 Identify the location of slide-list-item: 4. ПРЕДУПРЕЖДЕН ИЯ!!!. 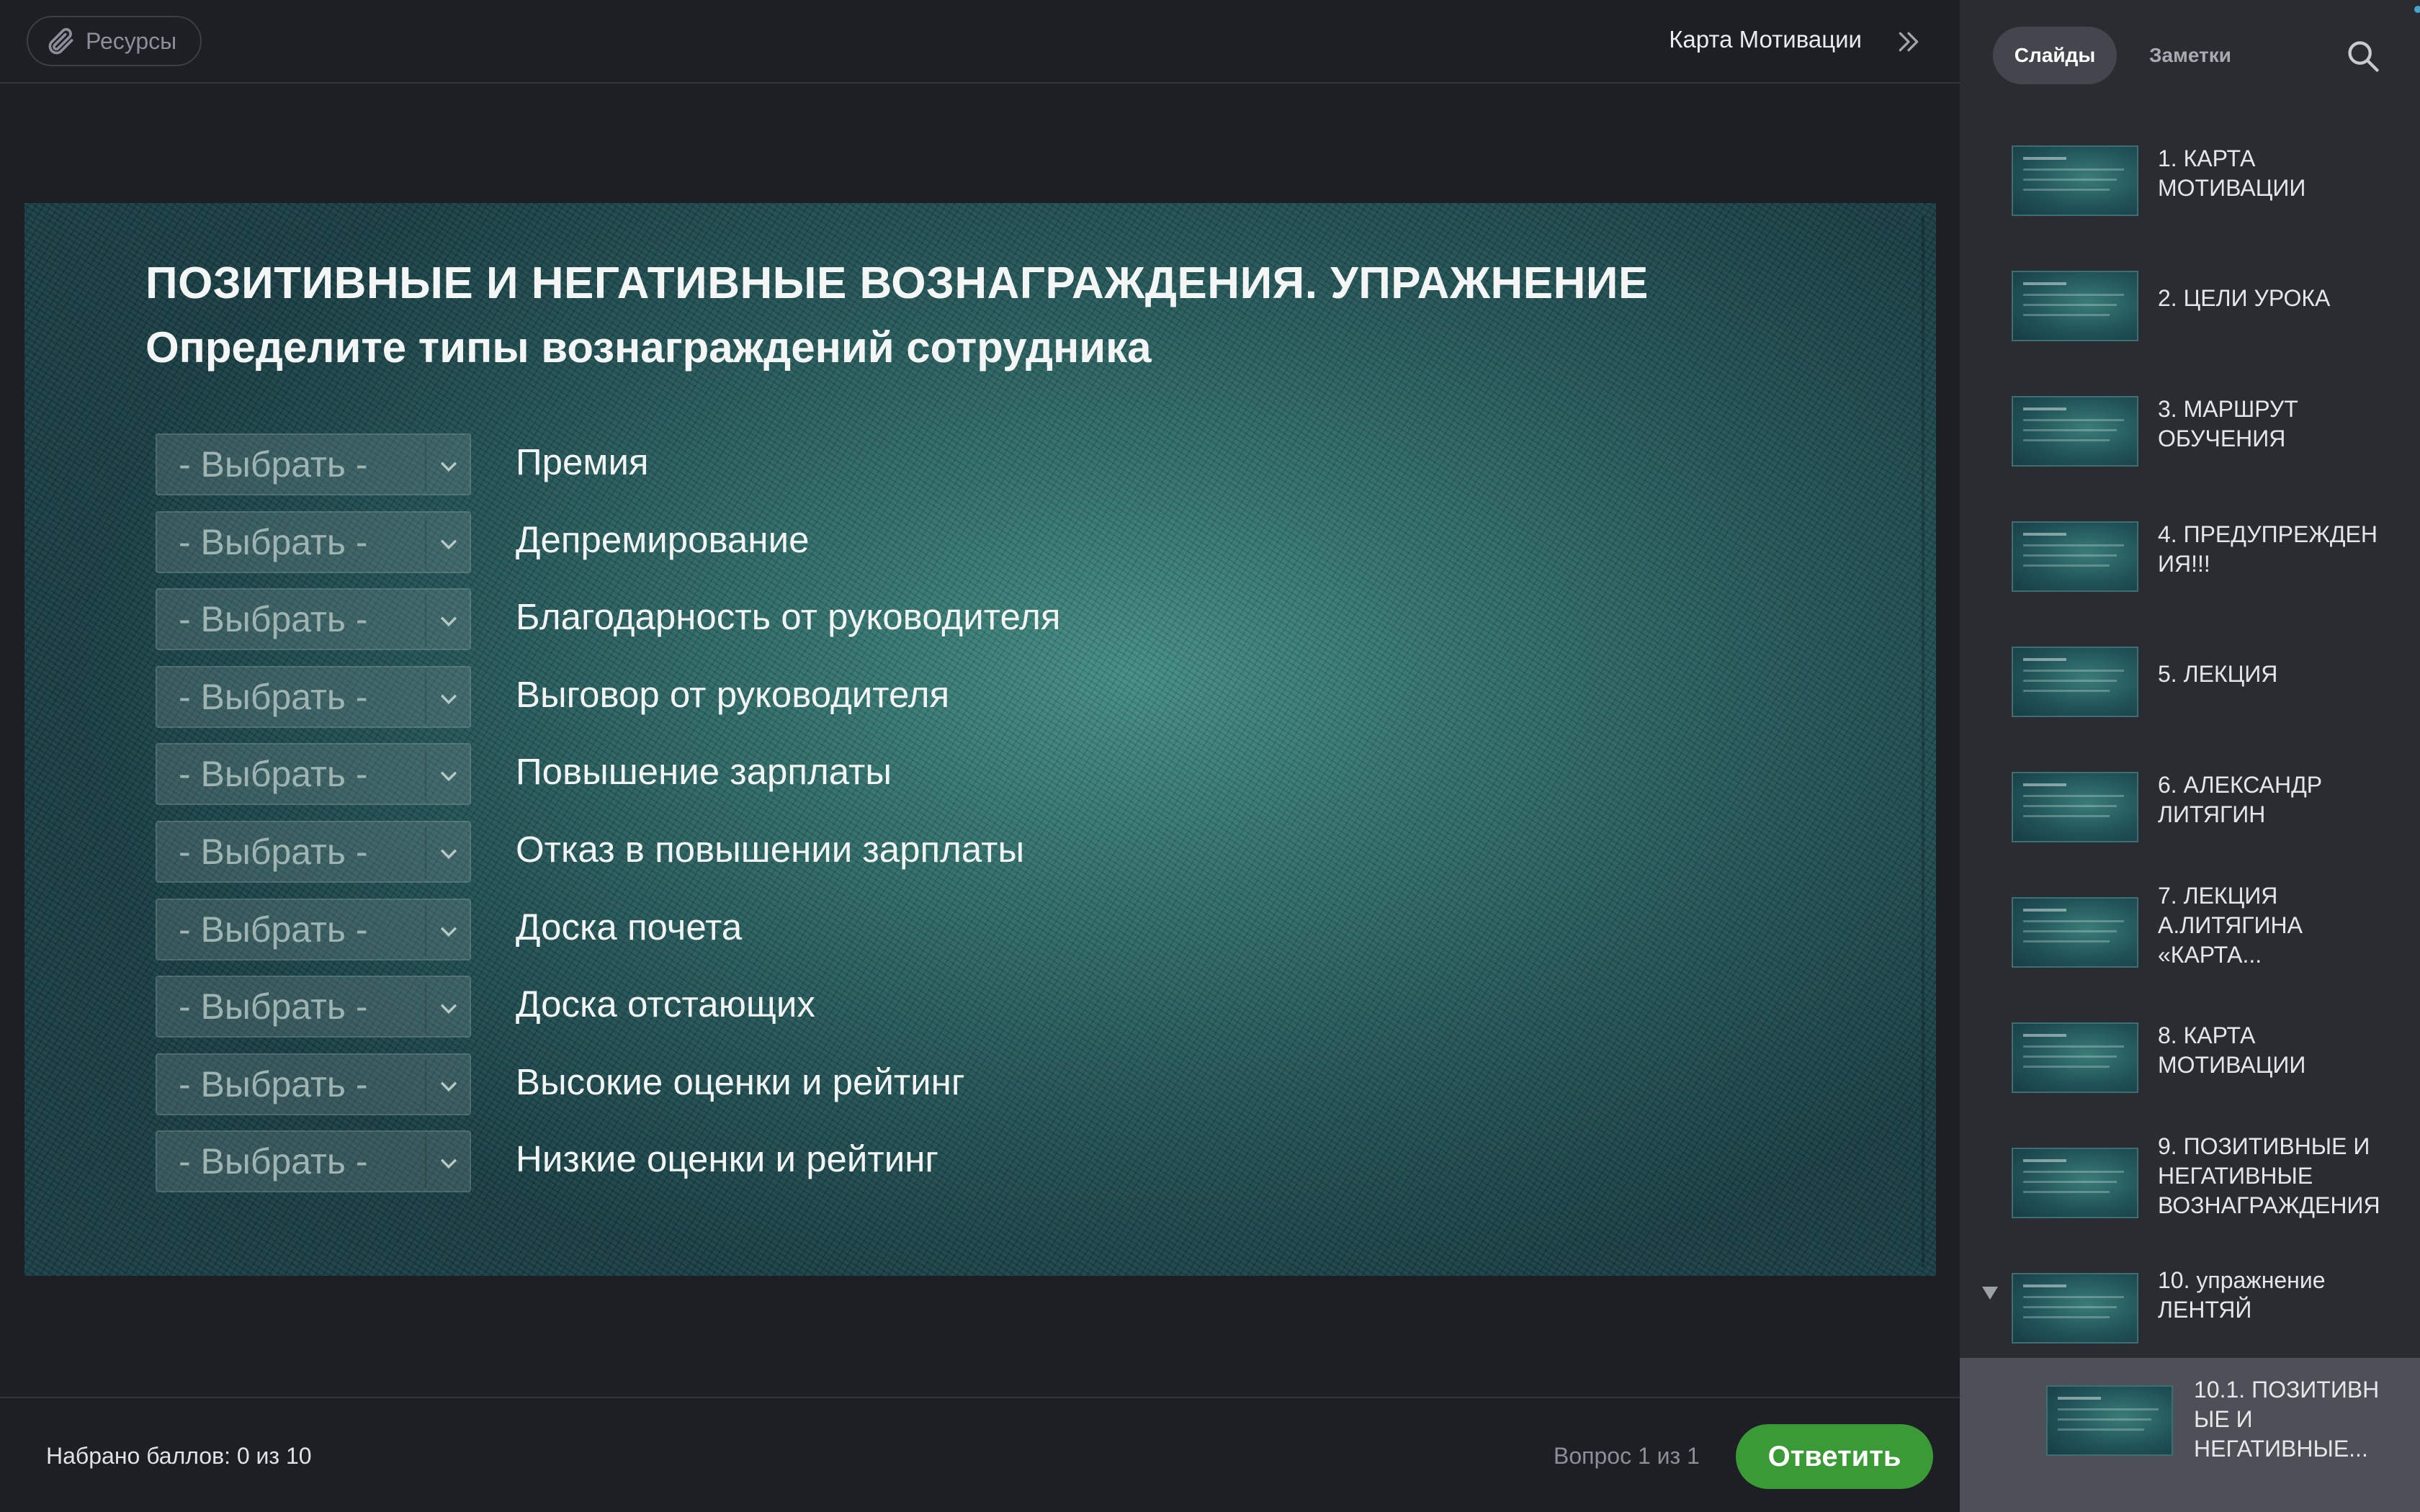
(2190, 568).